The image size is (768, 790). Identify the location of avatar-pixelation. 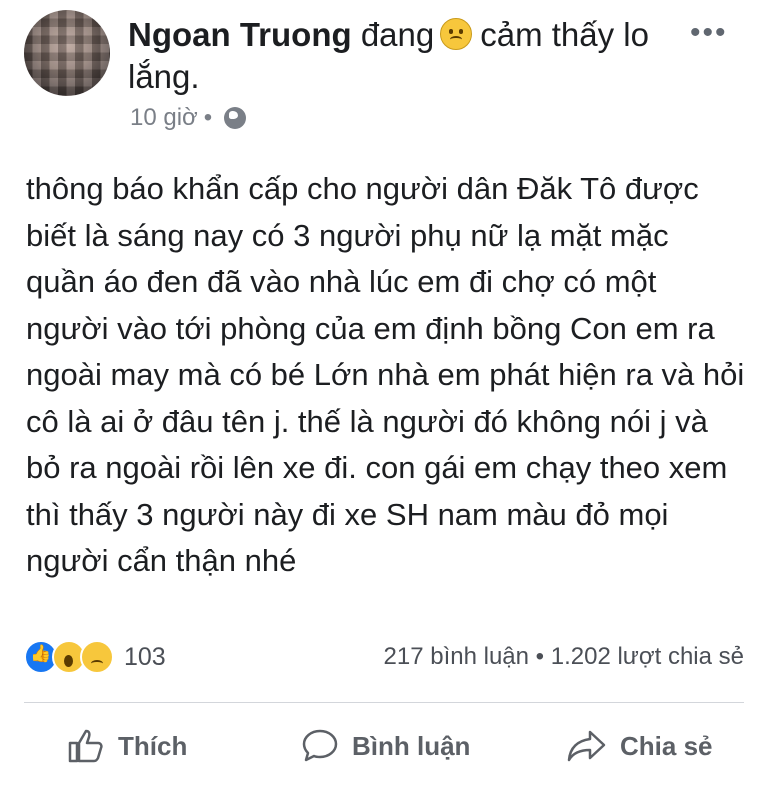
(67, 53).